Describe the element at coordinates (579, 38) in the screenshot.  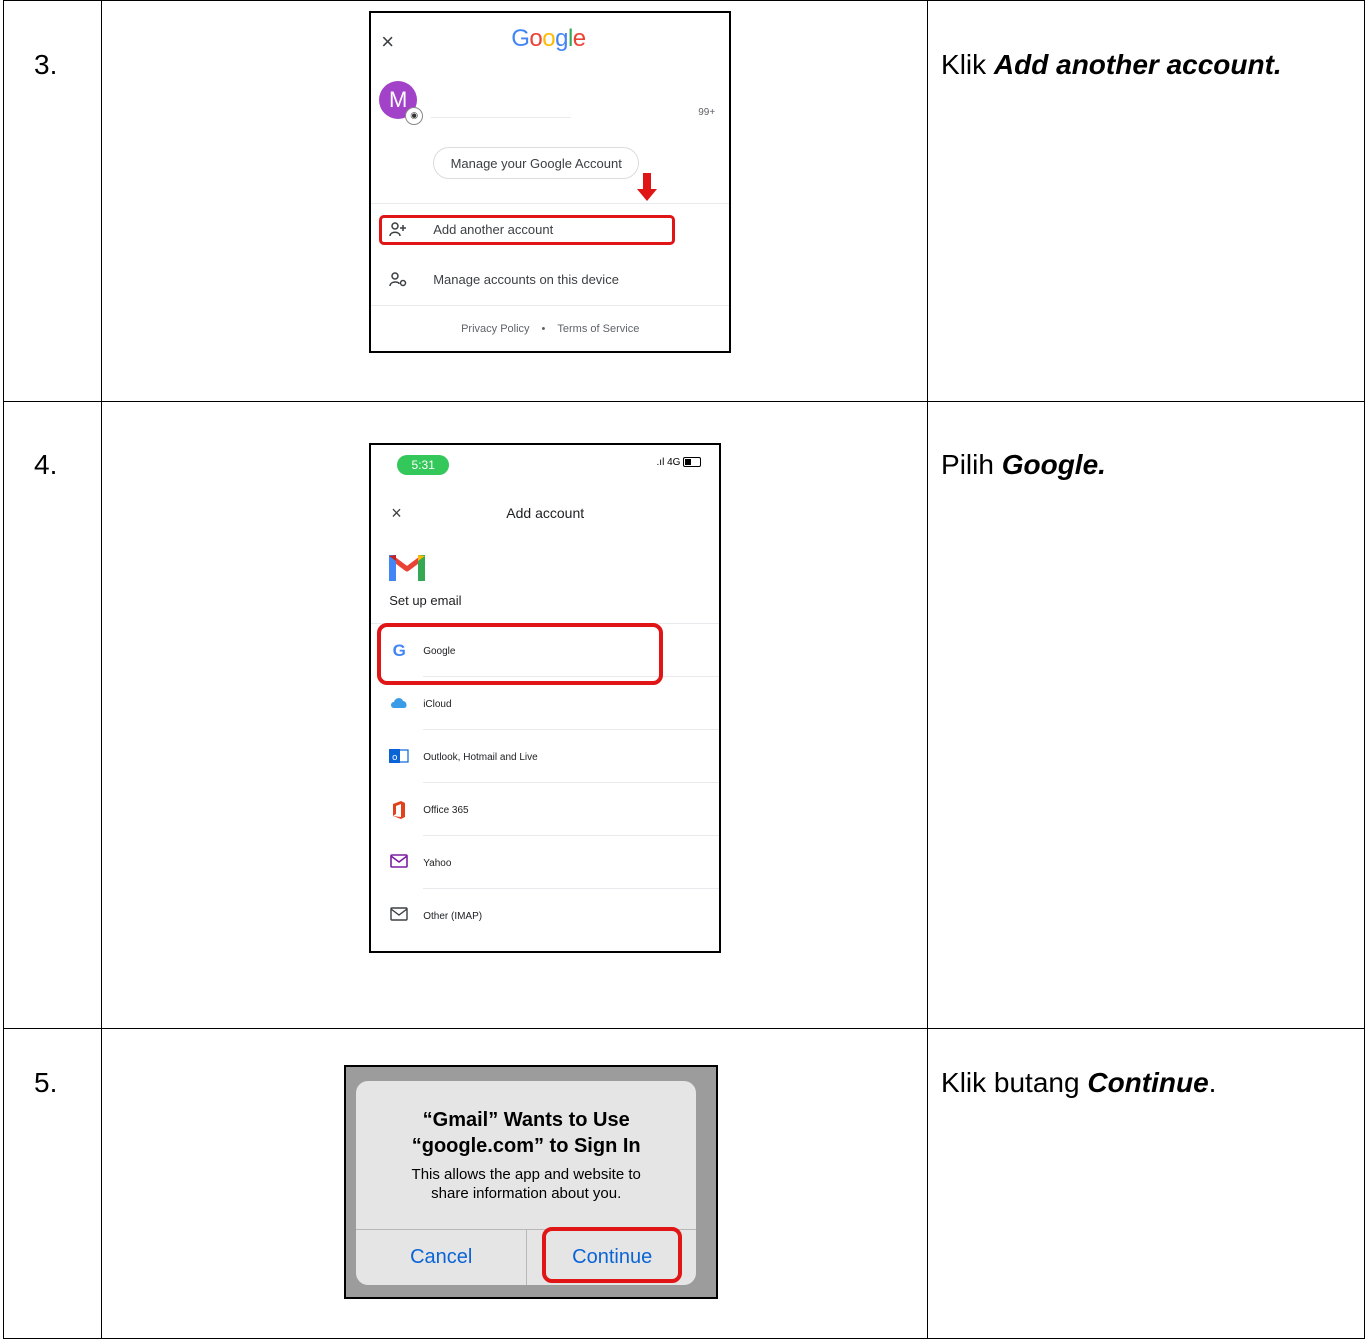
I see `logo-letter: e` at that location.